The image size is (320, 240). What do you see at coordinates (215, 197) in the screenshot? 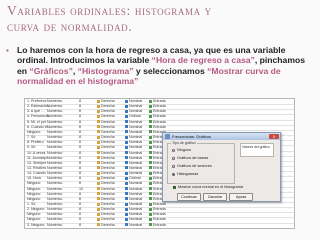
I see `cancel-button: Cancelar` at bounding box center [215, 197].